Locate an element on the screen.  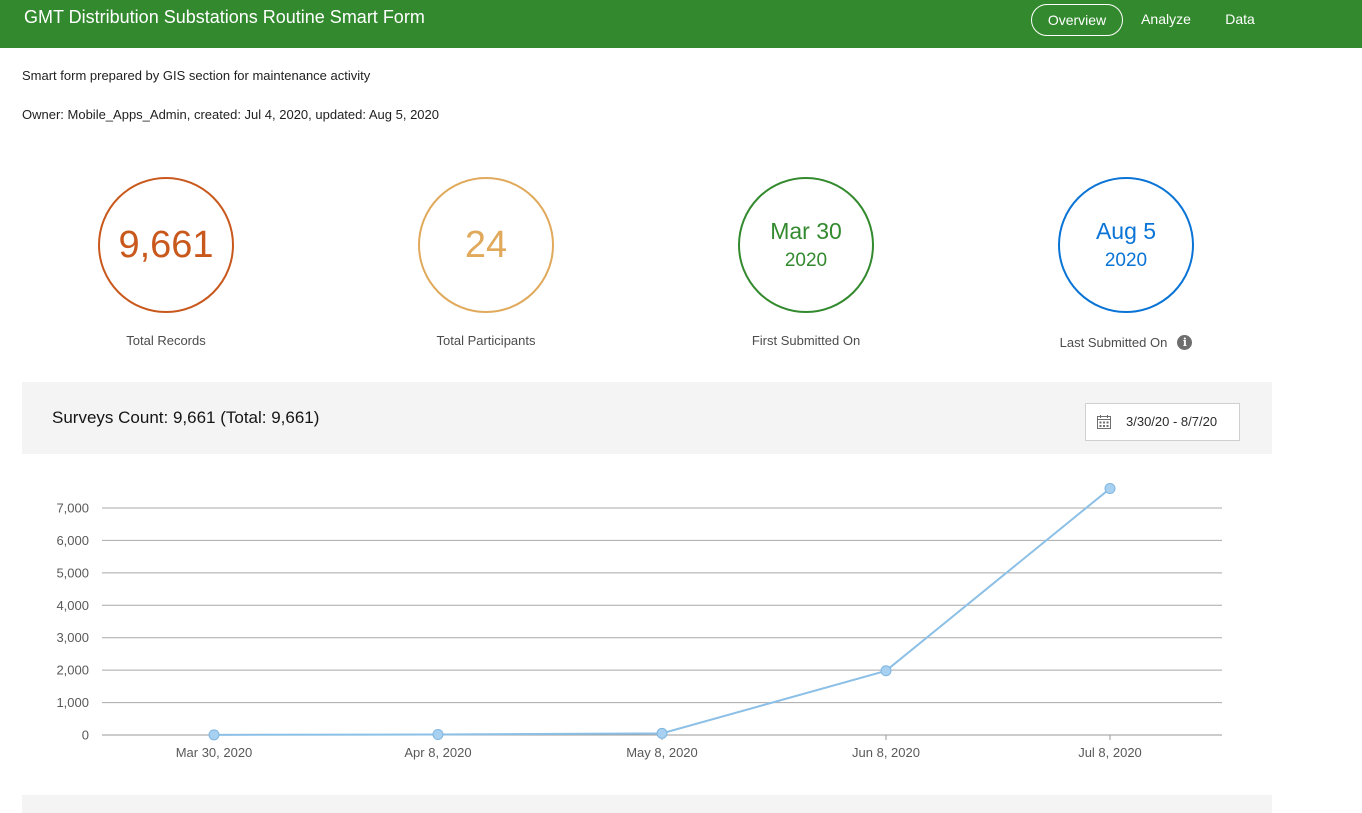
total-records-value: 9,661 is located at coordinates (166, 245).